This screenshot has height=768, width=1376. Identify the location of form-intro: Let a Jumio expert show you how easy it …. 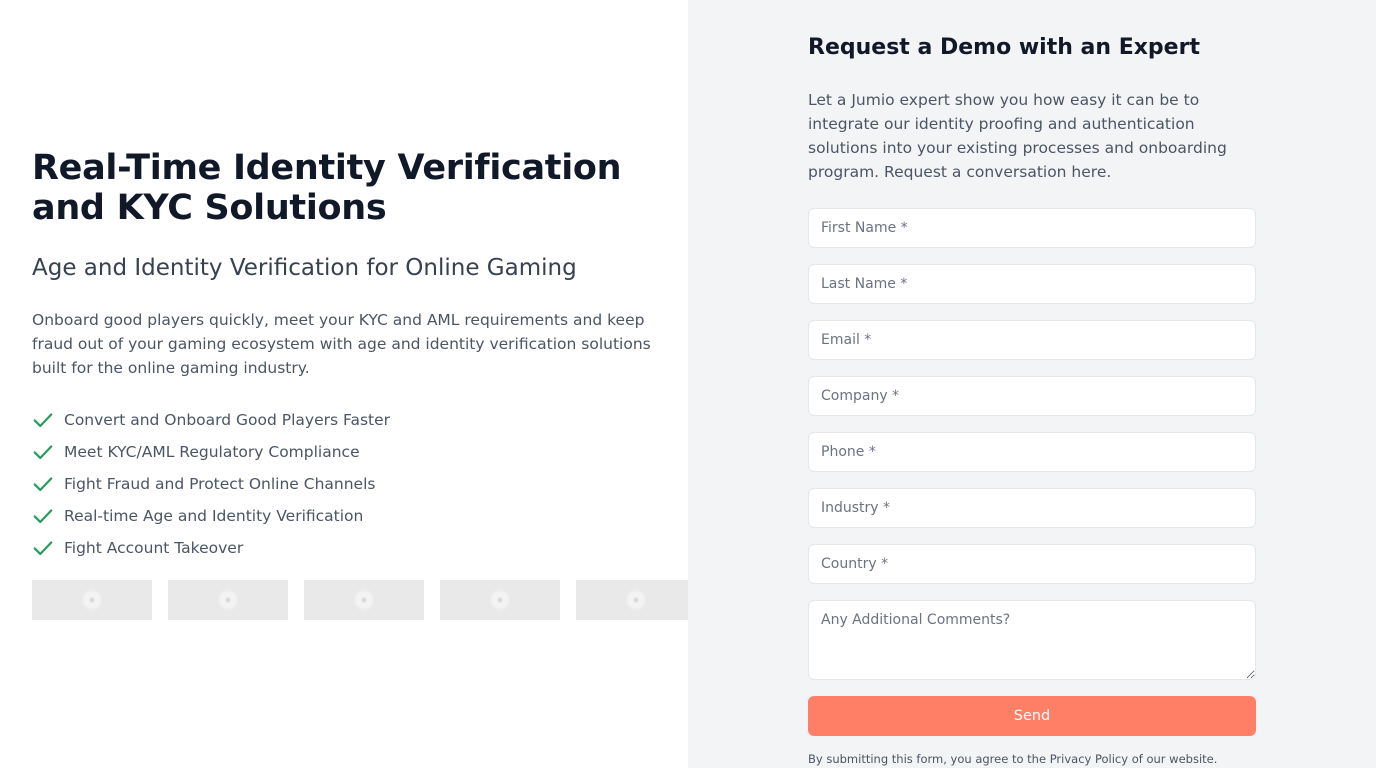
(1017, 136).